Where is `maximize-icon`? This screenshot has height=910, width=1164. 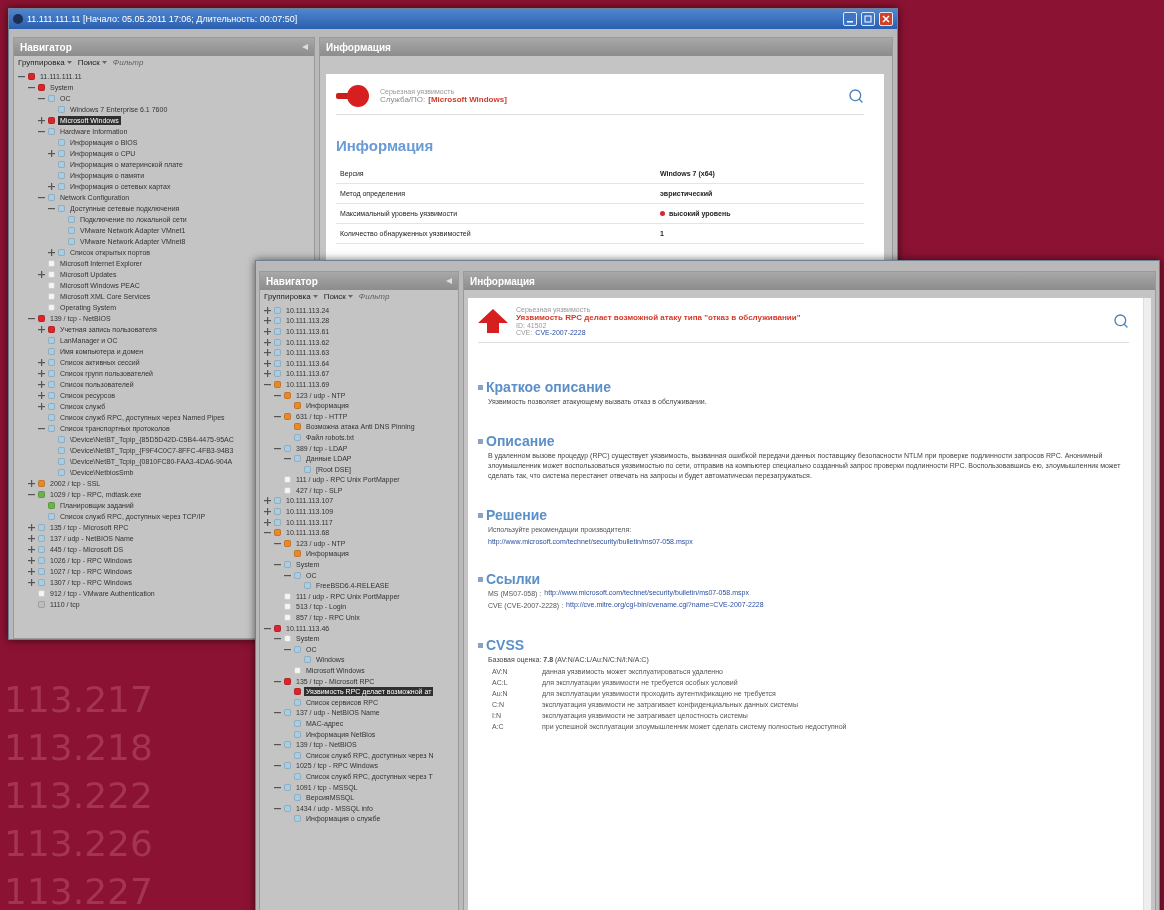
maximize-icon is located at coordinates (868, 19).